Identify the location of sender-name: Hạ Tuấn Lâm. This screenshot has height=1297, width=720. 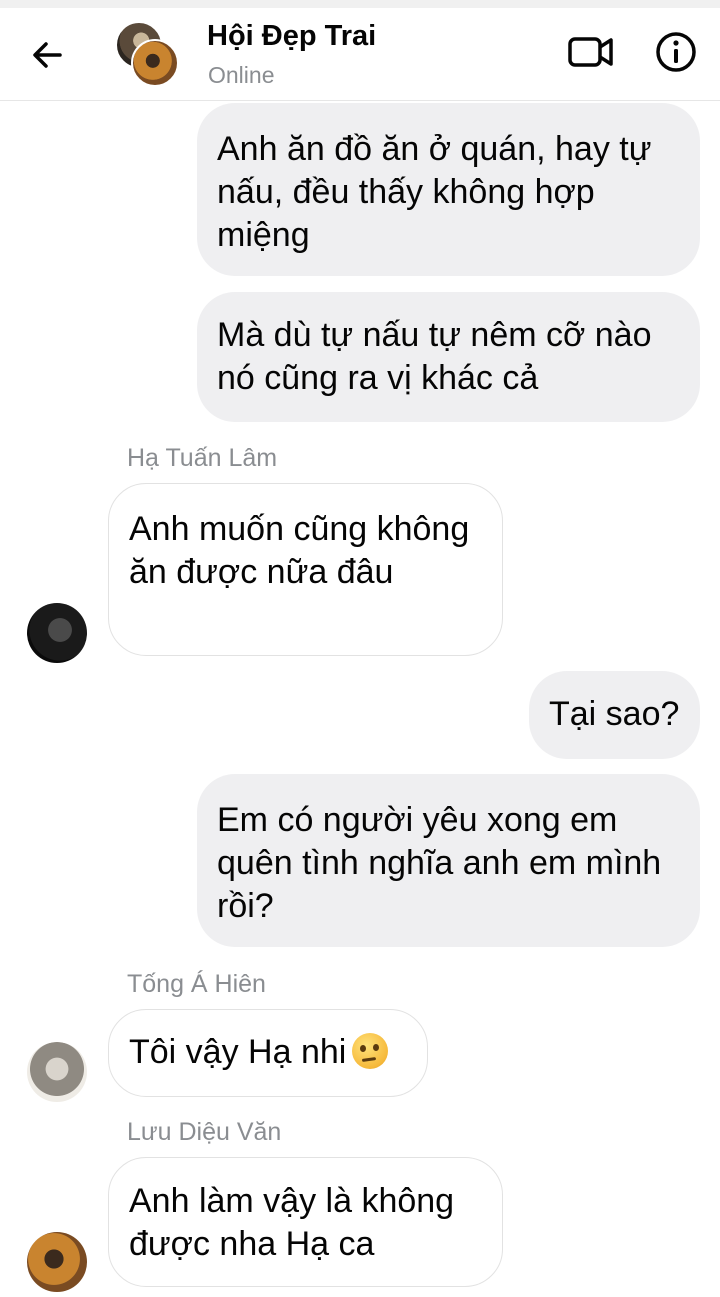
(202, 458).